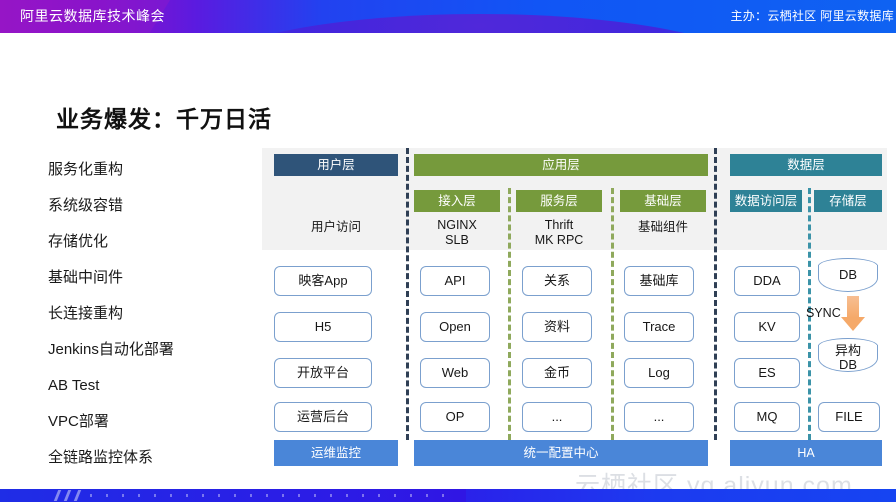 The width and height of the screenshot is (896, 502). What do you see at coordinates (480, 23) in the screenshot?
I see `header-arc-decoration` at bounding box center [480, 23].